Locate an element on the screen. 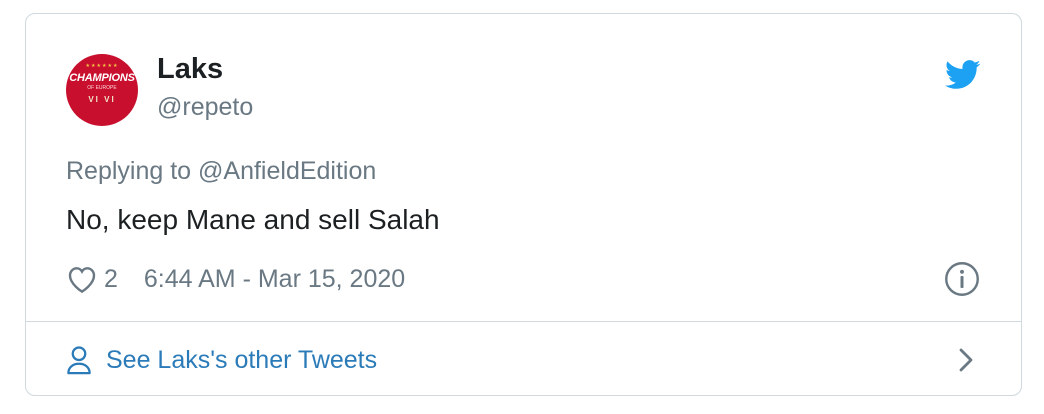 The image size is (1044, 414). tweet-timestamp: 6:44 AM - Mar 15, 2020 is located at coordinates (274, 279).